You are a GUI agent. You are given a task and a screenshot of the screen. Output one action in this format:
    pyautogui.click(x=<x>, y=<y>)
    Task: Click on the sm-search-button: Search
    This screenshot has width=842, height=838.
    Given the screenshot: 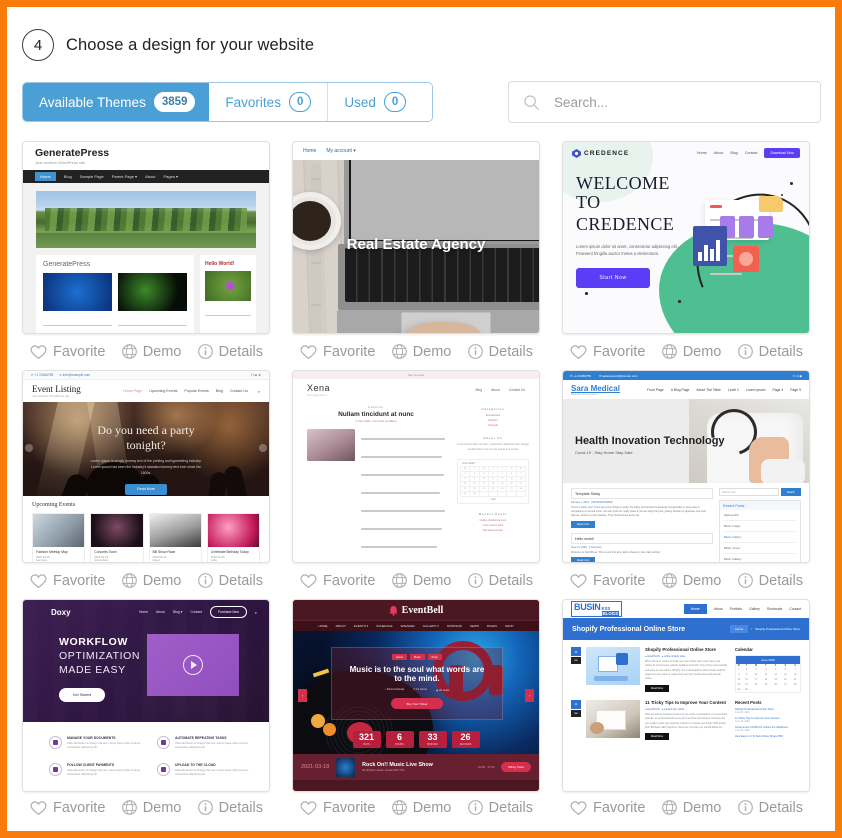 What is the action you would take?
    pyautogui.click(x=791, y=492)
    